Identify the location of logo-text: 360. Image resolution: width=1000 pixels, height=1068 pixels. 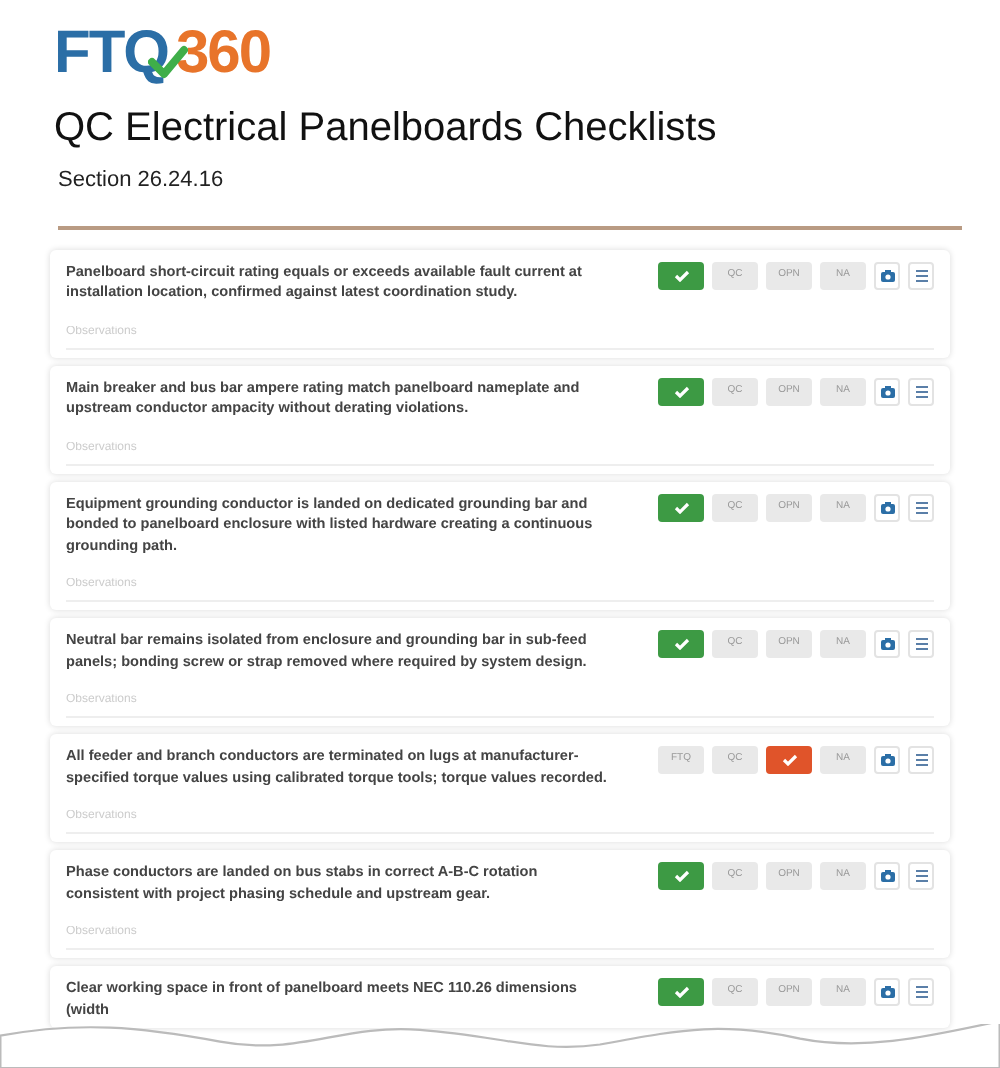
(223, 54).